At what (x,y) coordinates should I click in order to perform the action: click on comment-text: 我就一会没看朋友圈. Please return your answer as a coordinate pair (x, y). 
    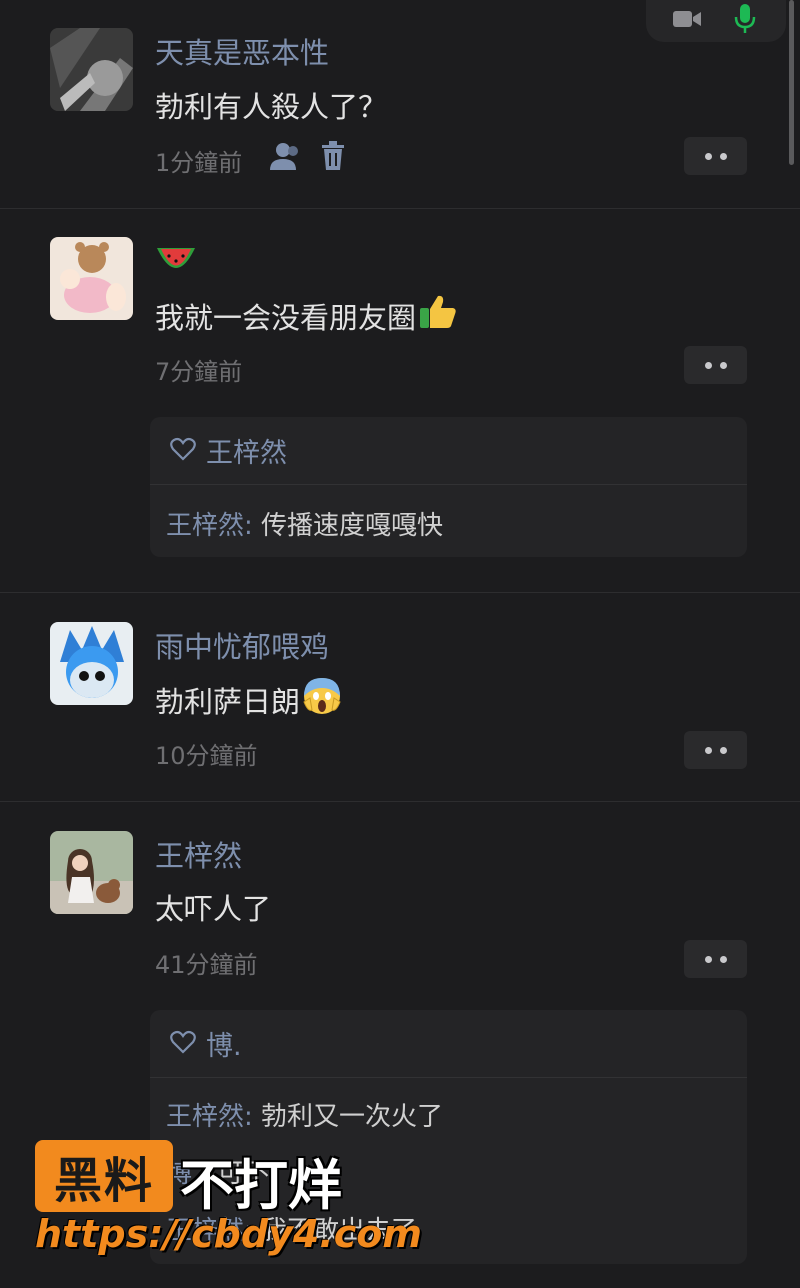
    Looking at the image, I should click on (306, 315).